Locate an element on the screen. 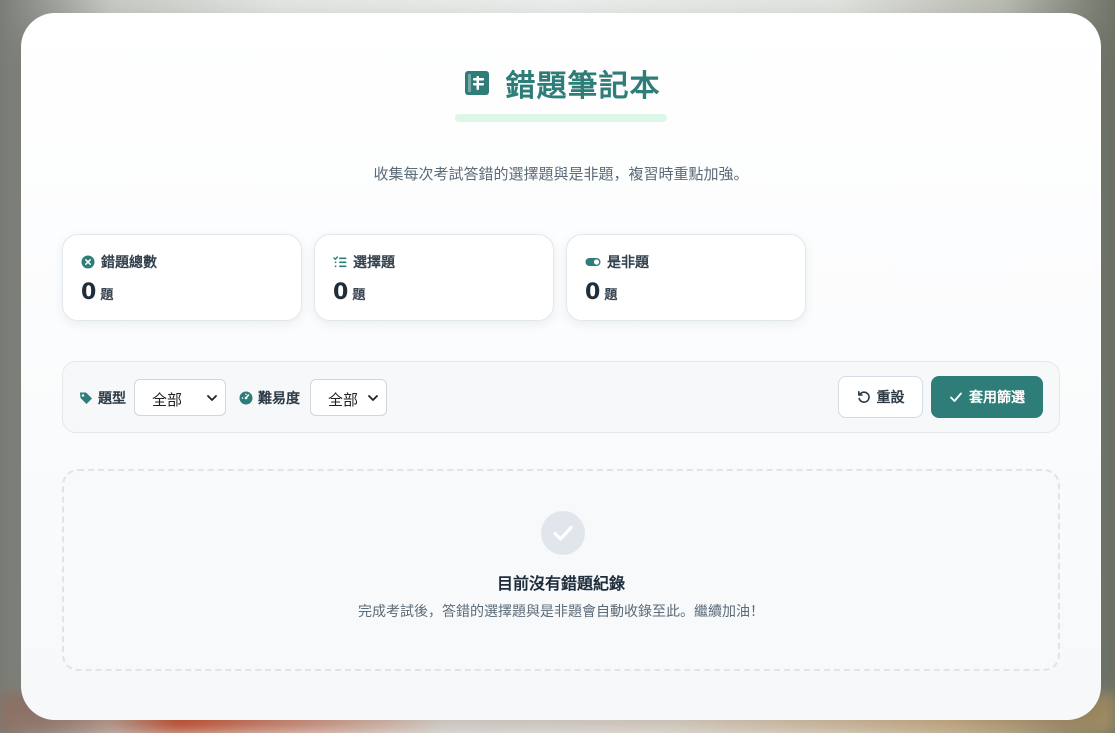 The image size is (1115, 733). stats-row: 錯題總數 0 題 選擇題 0 題 是非題 0 題 is located at coordinates (434, 277).